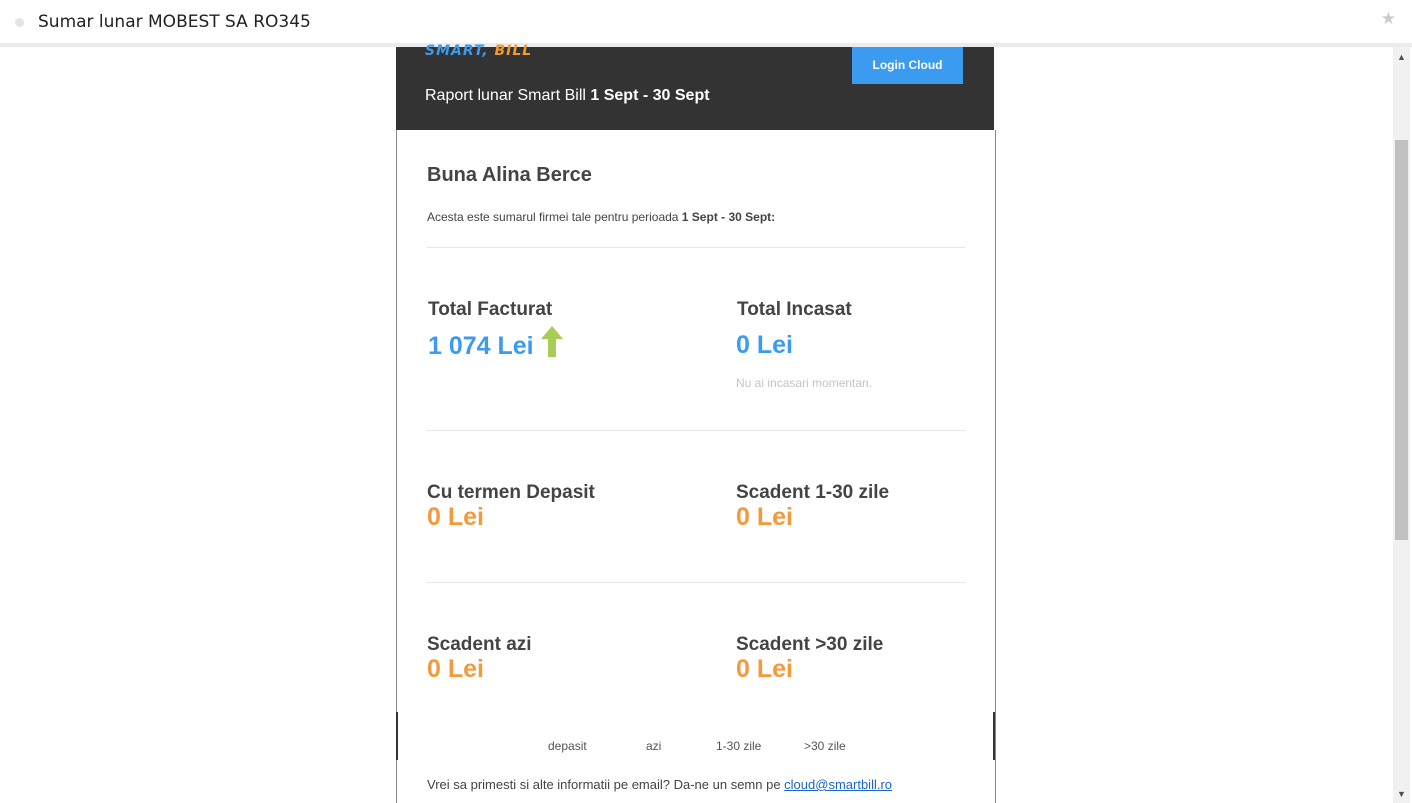 This screenshot has width=1412, height=803. What do you see at coordinates (1388, 19) in the screenshot?
I see `star-icon: ★` at bounding box center [1388, 19].